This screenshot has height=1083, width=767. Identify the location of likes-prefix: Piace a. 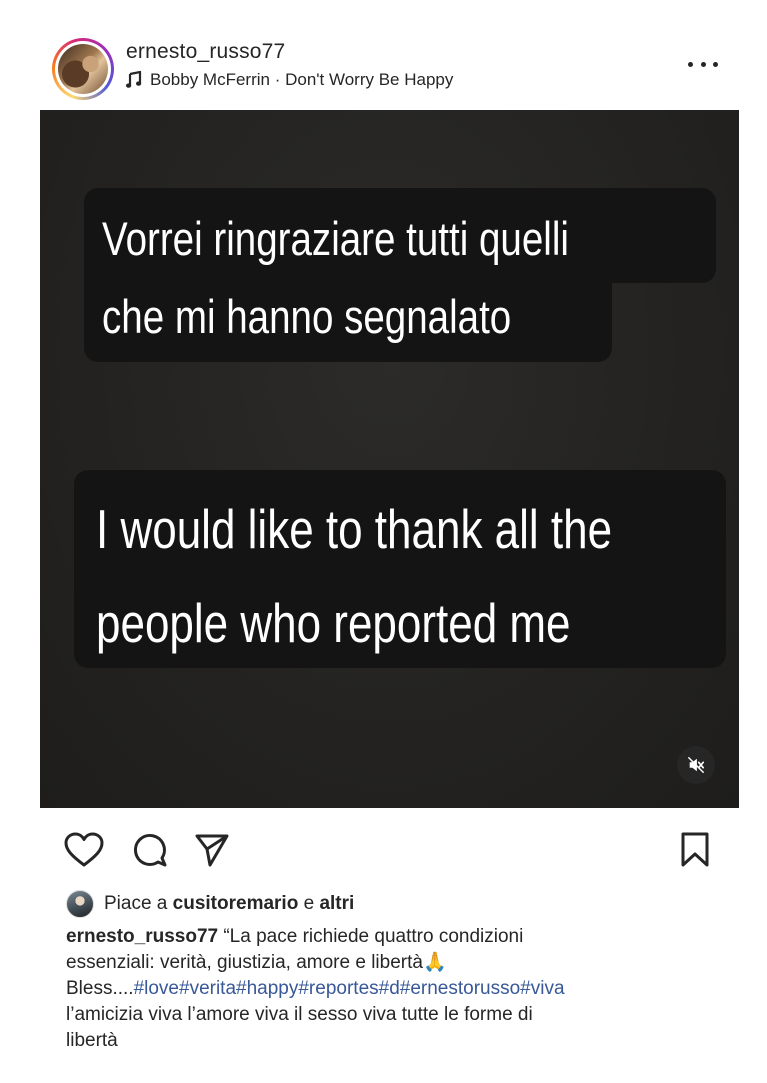
(136, 903).